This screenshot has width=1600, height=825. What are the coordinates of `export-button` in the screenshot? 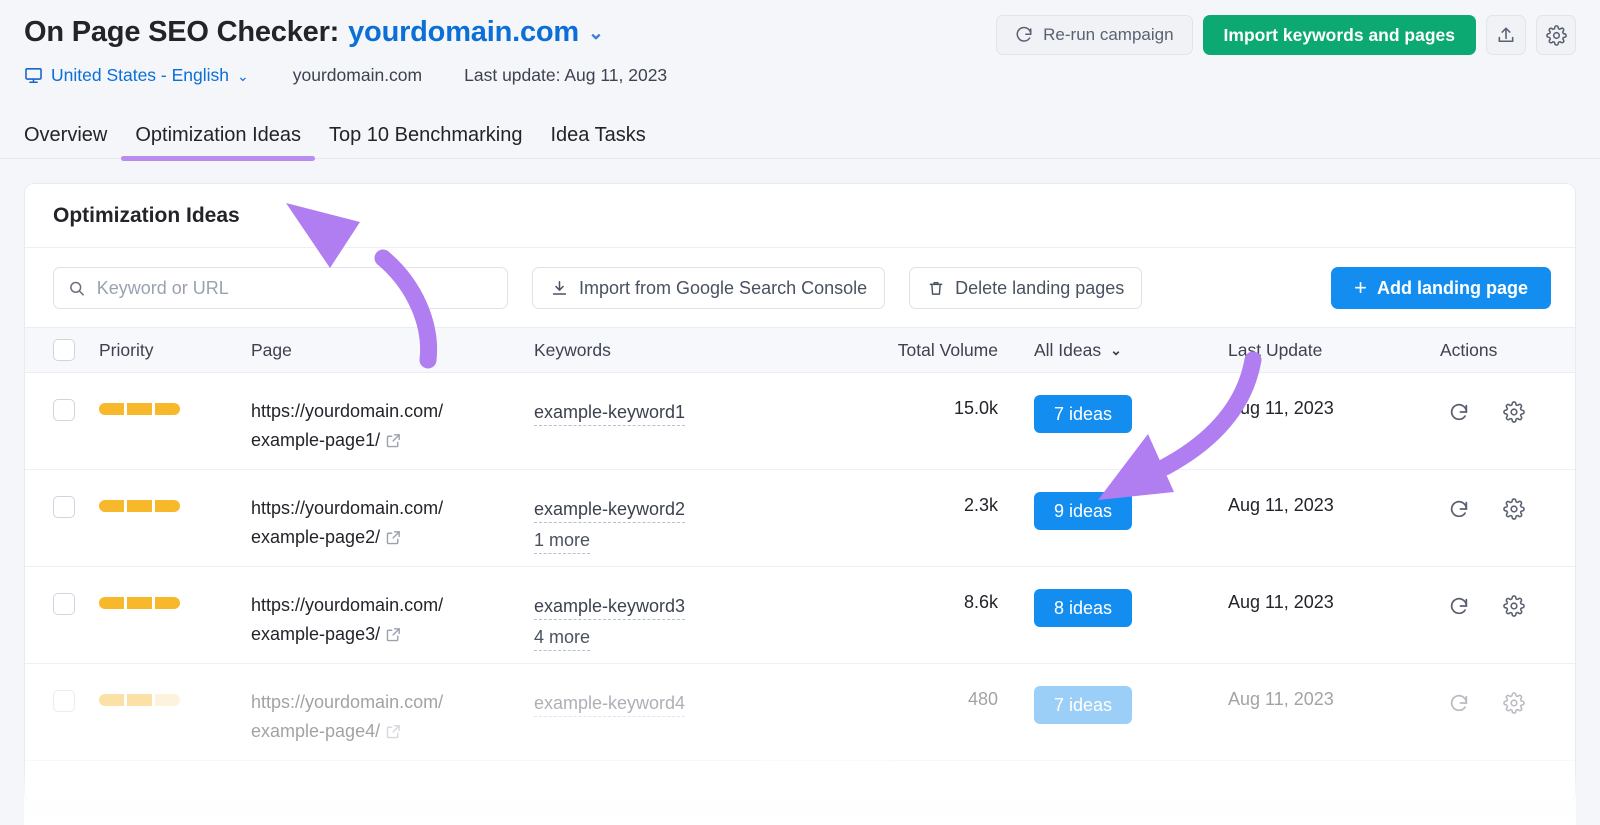 It's located at (1506, 35).